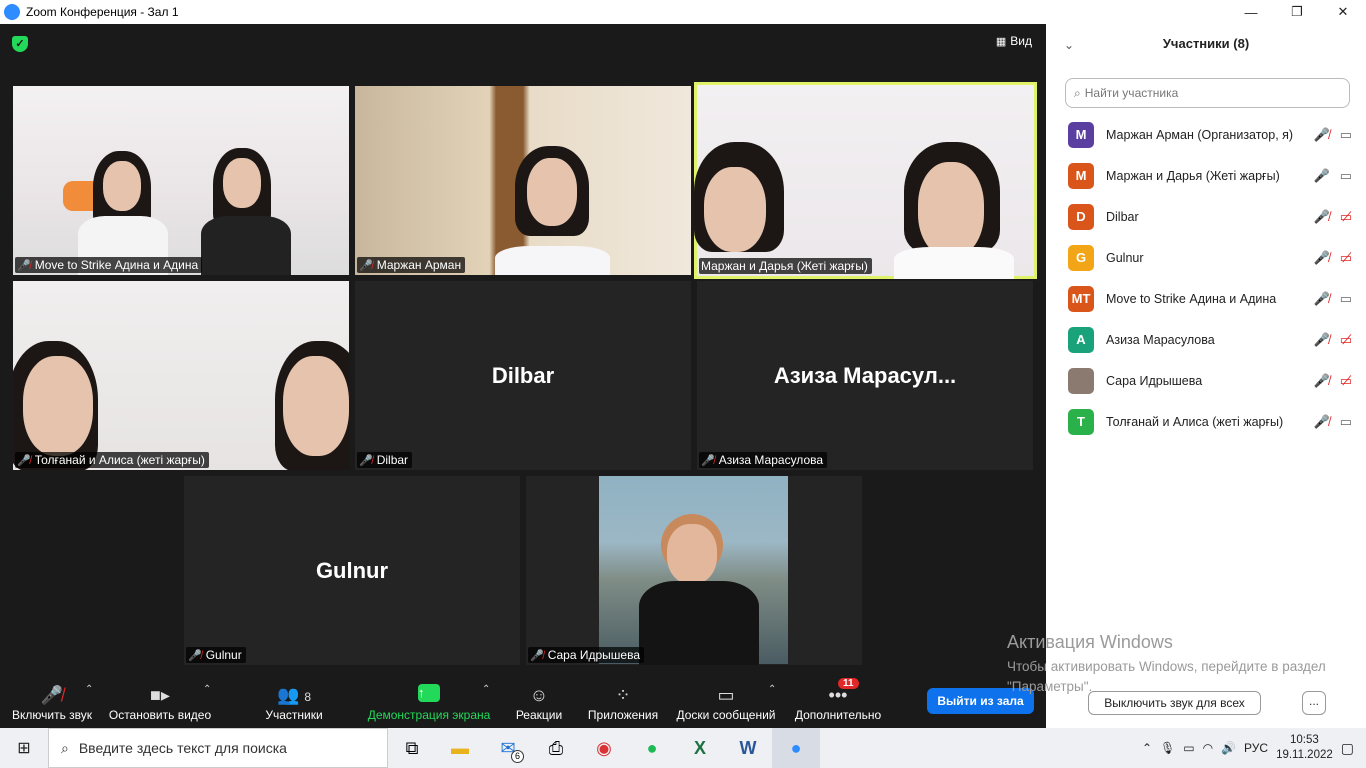  What do you see at coordinates (1206, 175) in the screenshot?
I see `participant-row: M Маржан и Дарья (Жеті жарғы) 🎤 ▭` at bounding box center [1206, 175].